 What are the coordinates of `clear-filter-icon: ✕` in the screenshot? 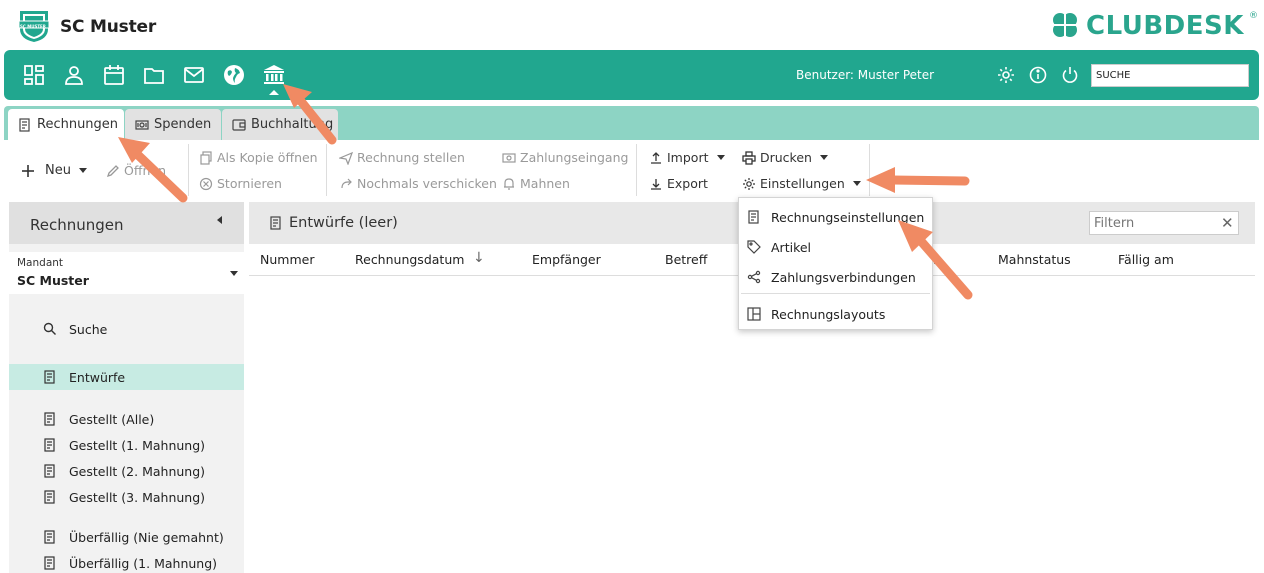 It's located at (1227, 223).